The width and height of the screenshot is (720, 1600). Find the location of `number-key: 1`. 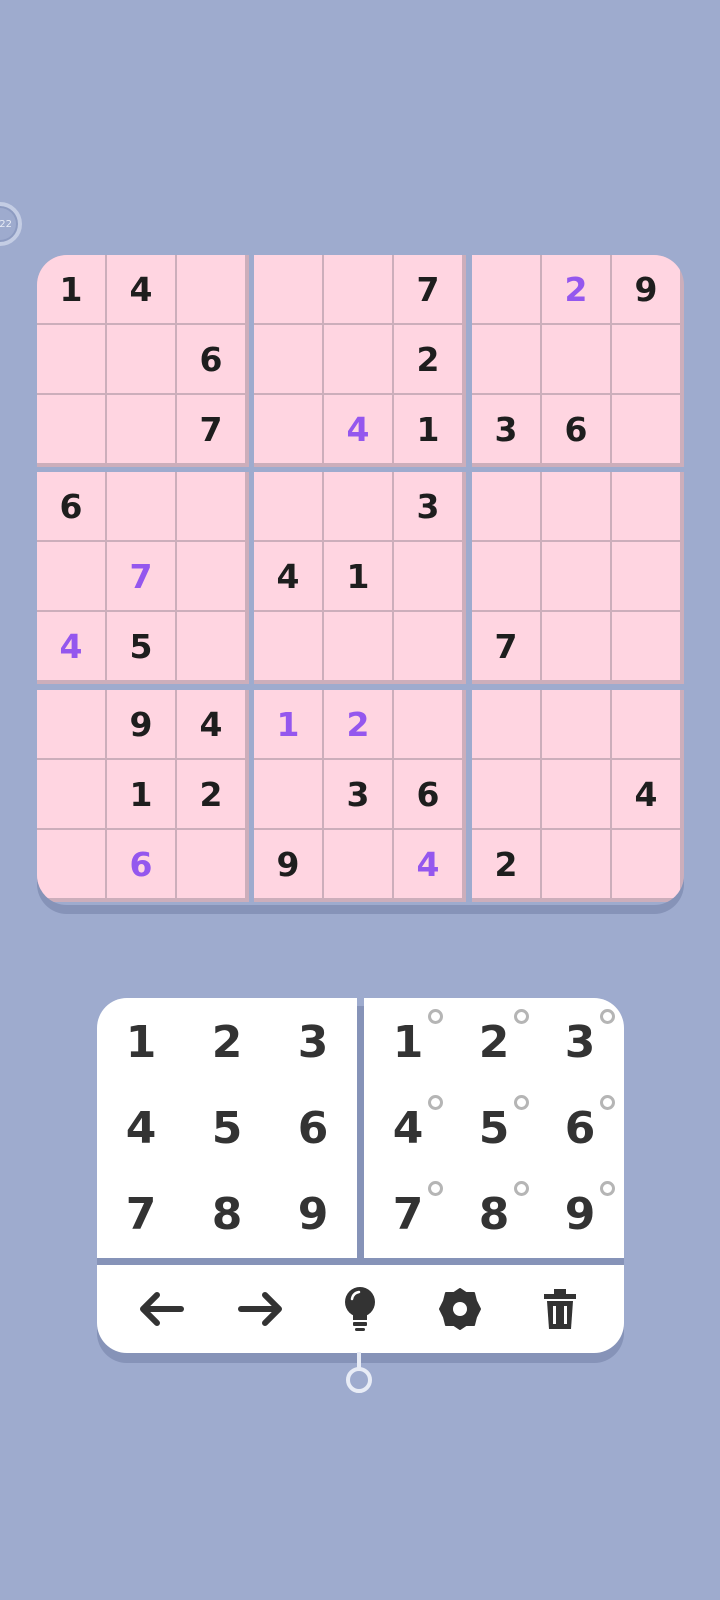

number-key: 1 is located at coordinates (141, 1042).